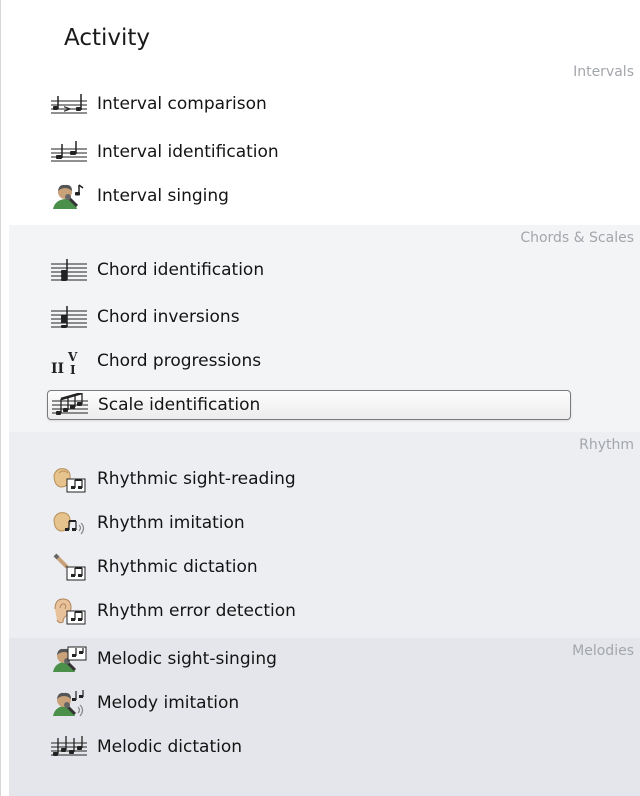 This screenshot has height=796, width=640. Describe the element at coordinates (69, 270) in the screenshot. I see `chord-icon` at that location.